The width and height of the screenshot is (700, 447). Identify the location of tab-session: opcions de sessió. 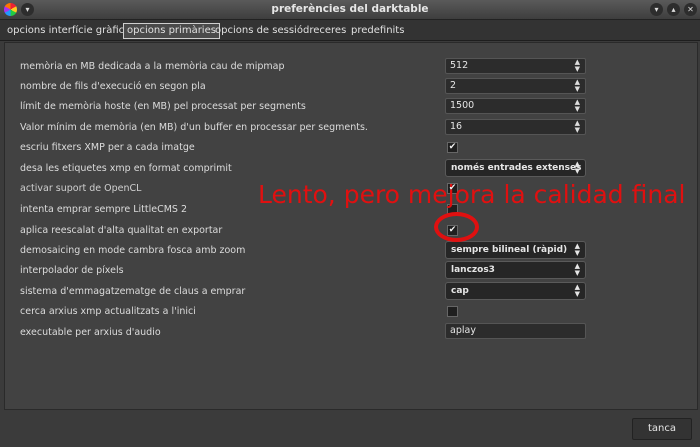
(259, 31).